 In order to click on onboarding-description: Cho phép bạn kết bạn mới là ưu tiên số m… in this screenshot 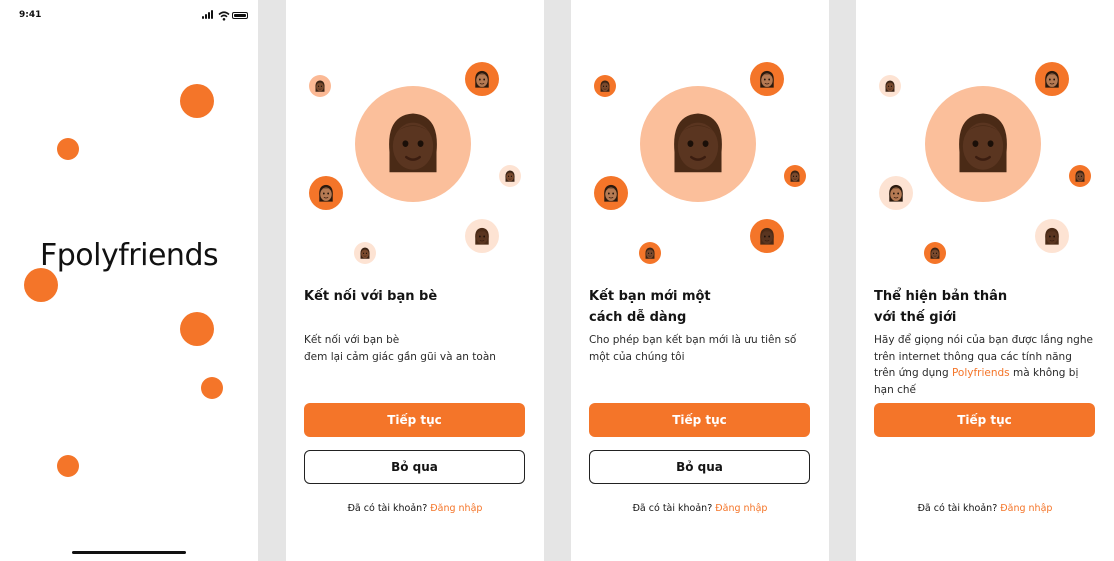, I will do `click(693, 348)`.